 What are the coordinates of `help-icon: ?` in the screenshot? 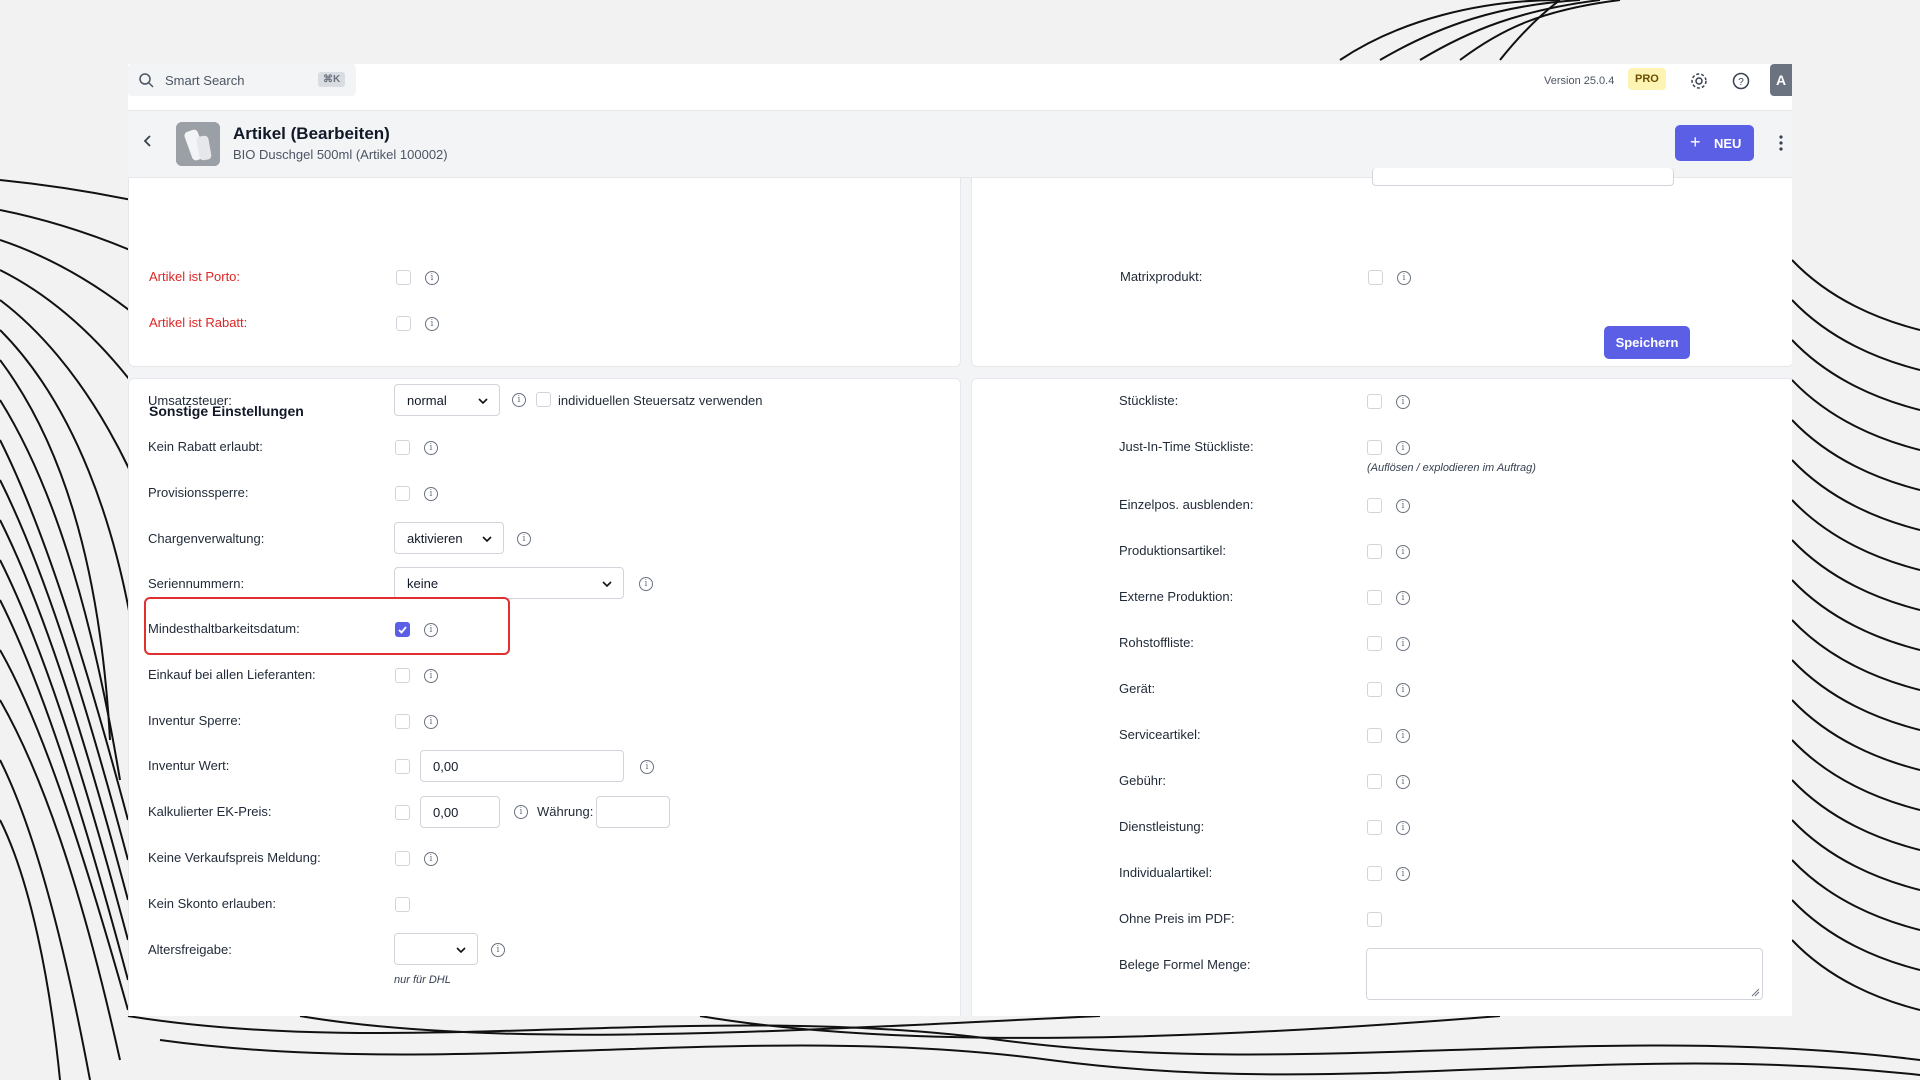 It's located at (1741, 81).